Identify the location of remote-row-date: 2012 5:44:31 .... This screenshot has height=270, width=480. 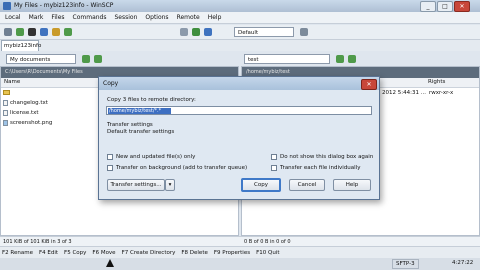
(404, 93).